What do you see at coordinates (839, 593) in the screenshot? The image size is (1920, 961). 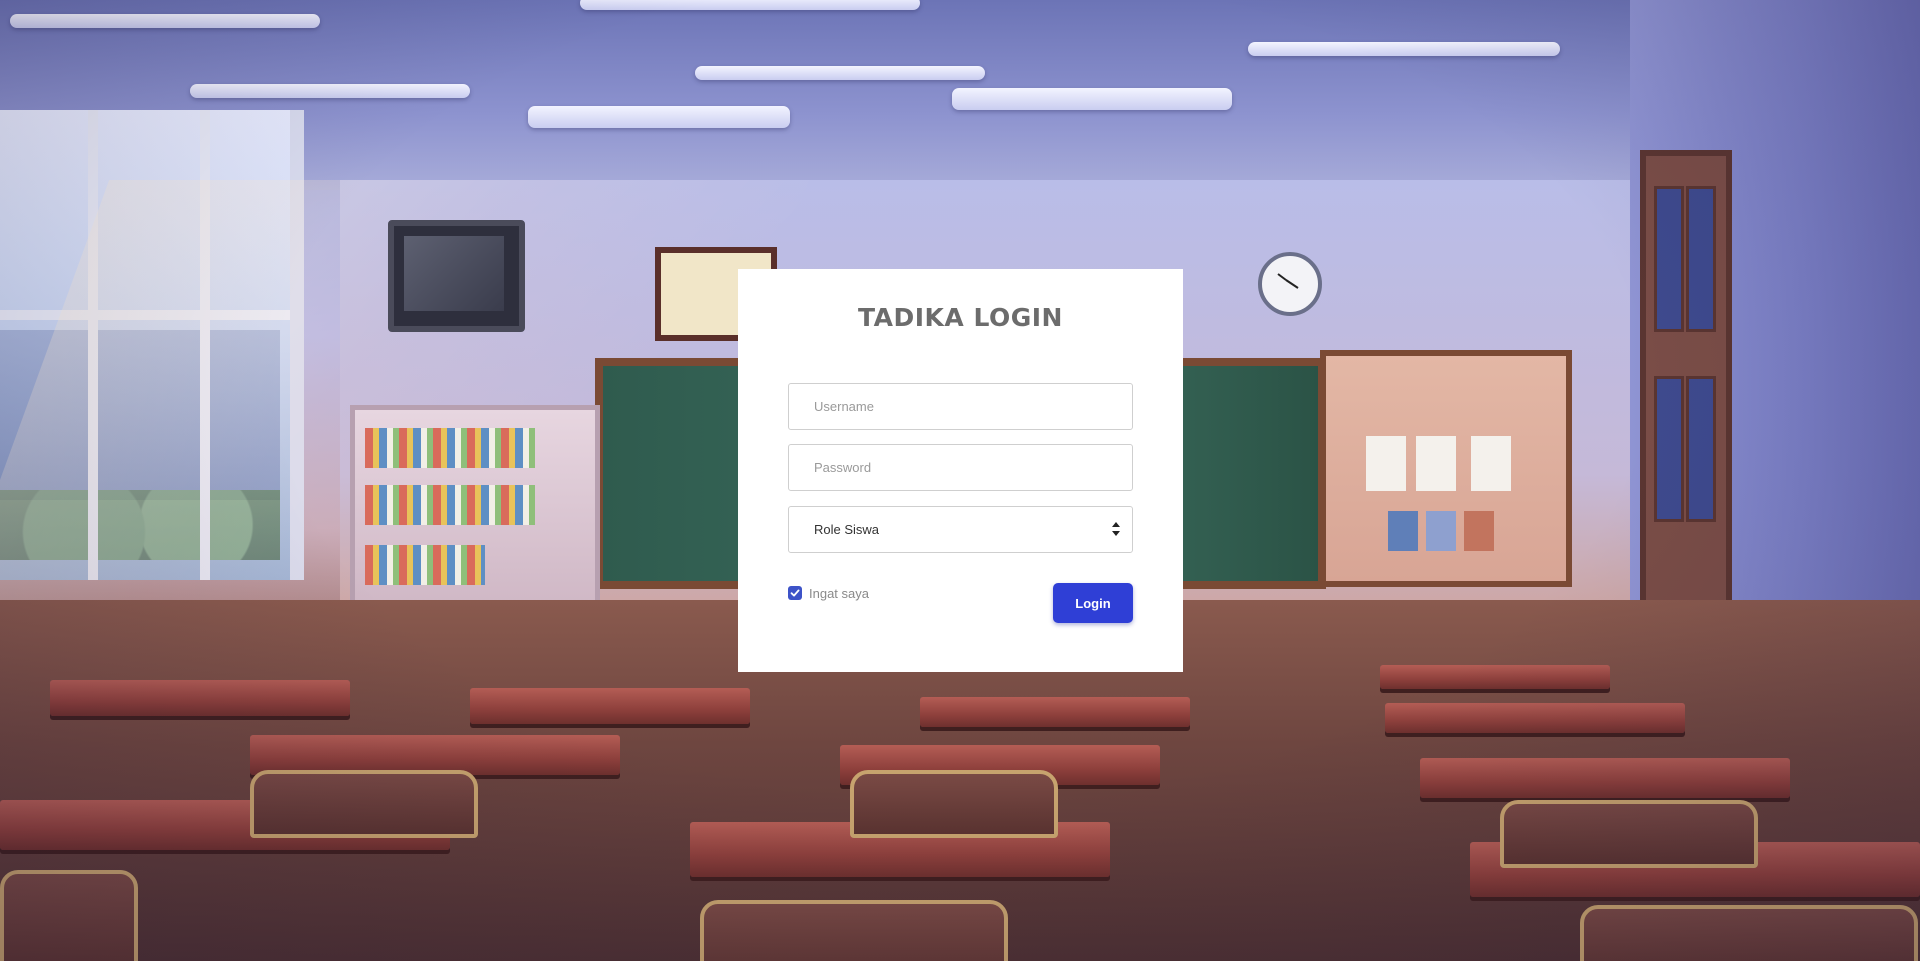 I see `remember-label: Ingat saya` at bounding box center [839, 593].